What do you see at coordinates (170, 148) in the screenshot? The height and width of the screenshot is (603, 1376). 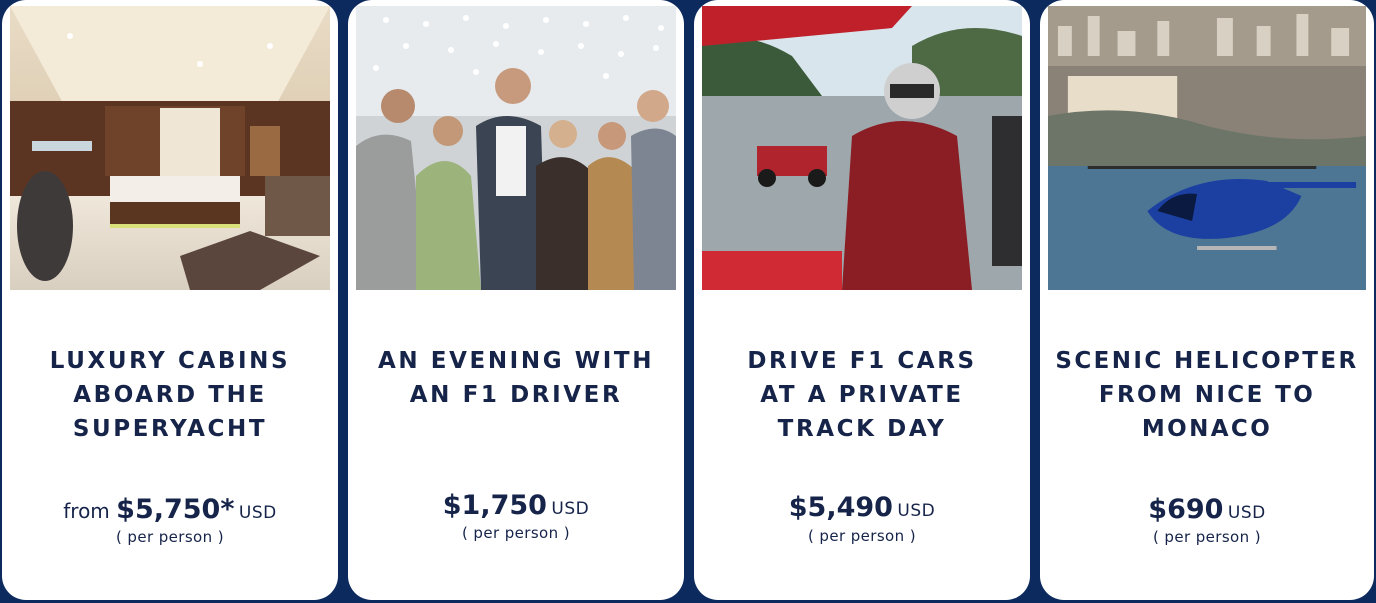 I see `yacht-cabin-photo` at bounding box center [170, 148].